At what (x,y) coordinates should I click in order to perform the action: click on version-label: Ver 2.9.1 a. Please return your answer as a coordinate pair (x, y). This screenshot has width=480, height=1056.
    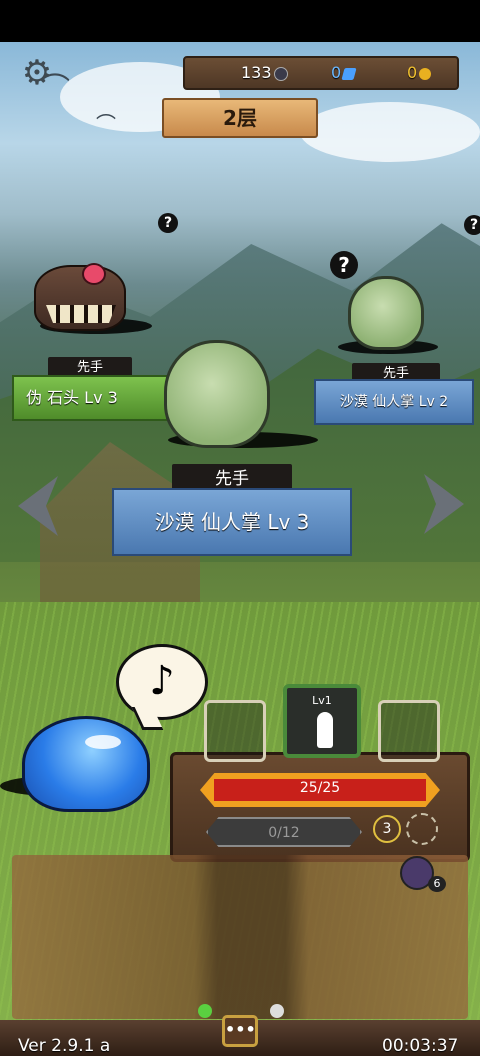
    Looking at the image, I should click on (64, 1046).